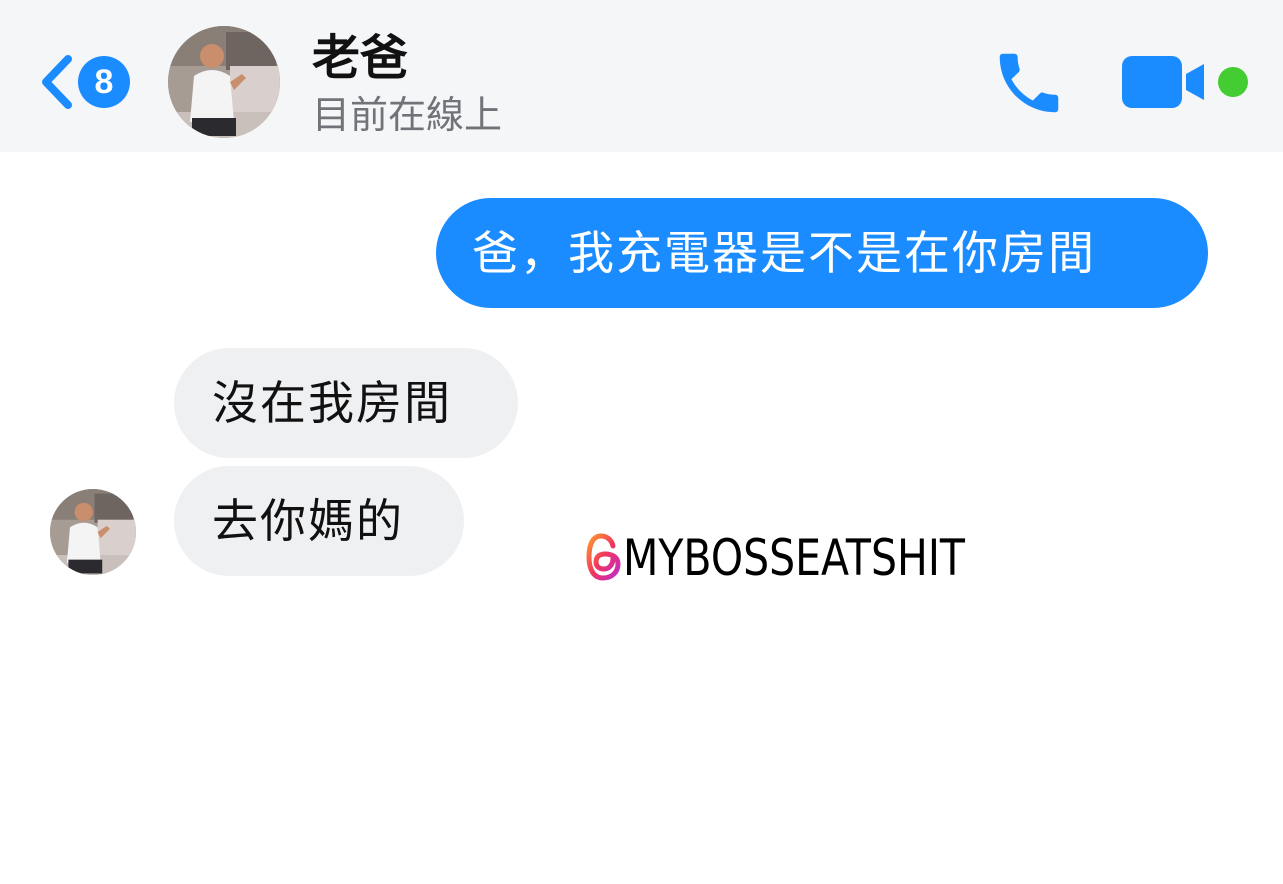  I want to click on message-bubble-incoming: 沒在我房間, so click(346, 403).